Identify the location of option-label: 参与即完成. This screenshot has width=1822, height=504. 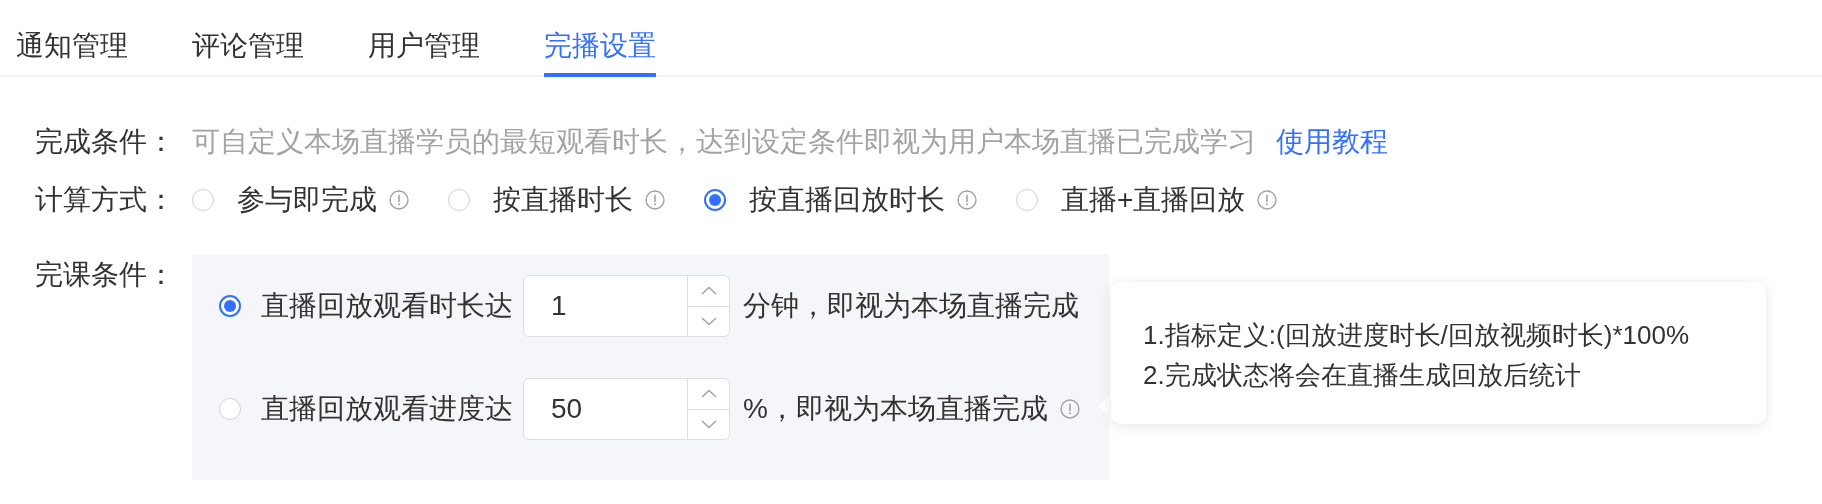
(307, 200).